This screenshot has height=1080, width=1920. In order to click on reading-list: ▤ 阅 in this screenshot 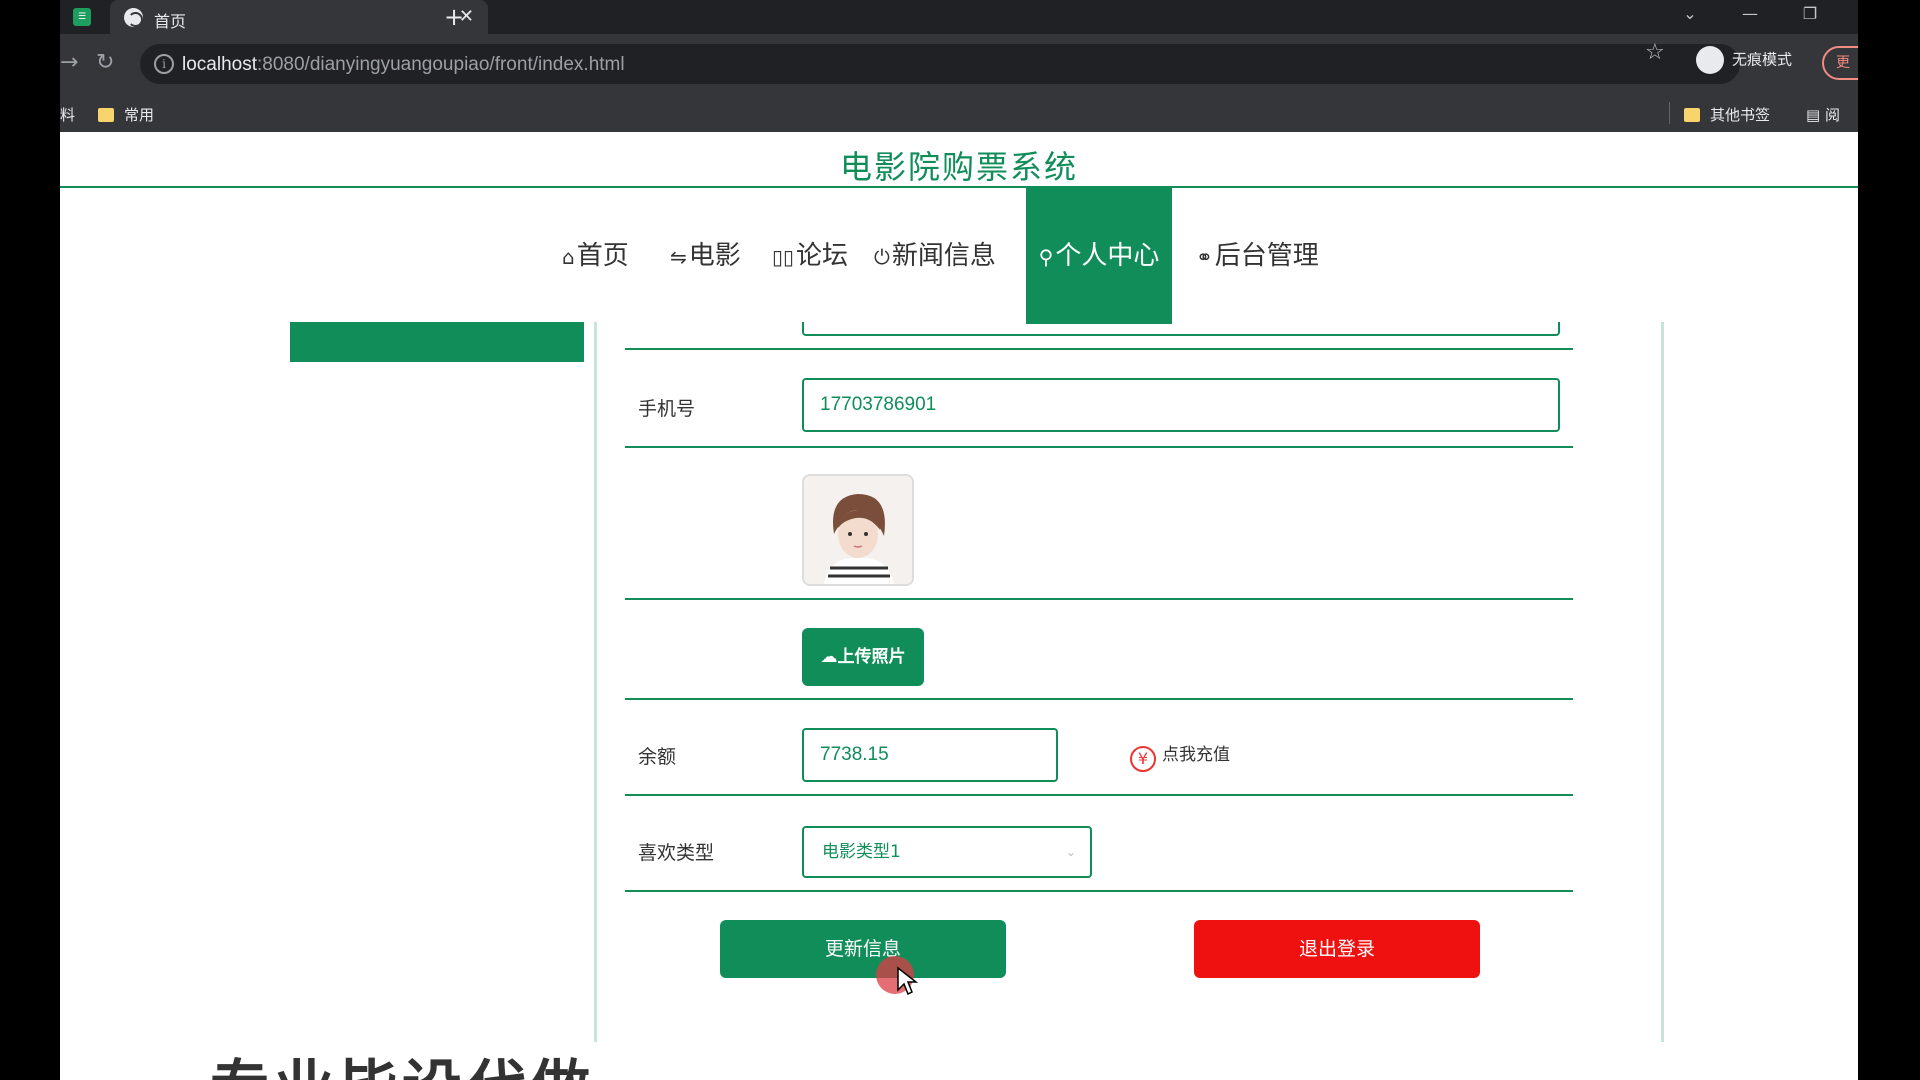, I will do `click(1823, 114)`.